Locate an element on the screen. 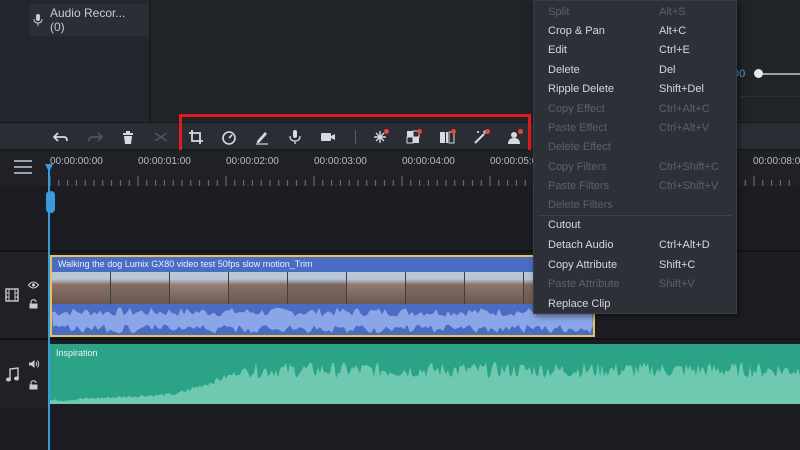 This screenshot has width=800, height=450. hamburger-menu-icon is located at coordinates (23, 167).